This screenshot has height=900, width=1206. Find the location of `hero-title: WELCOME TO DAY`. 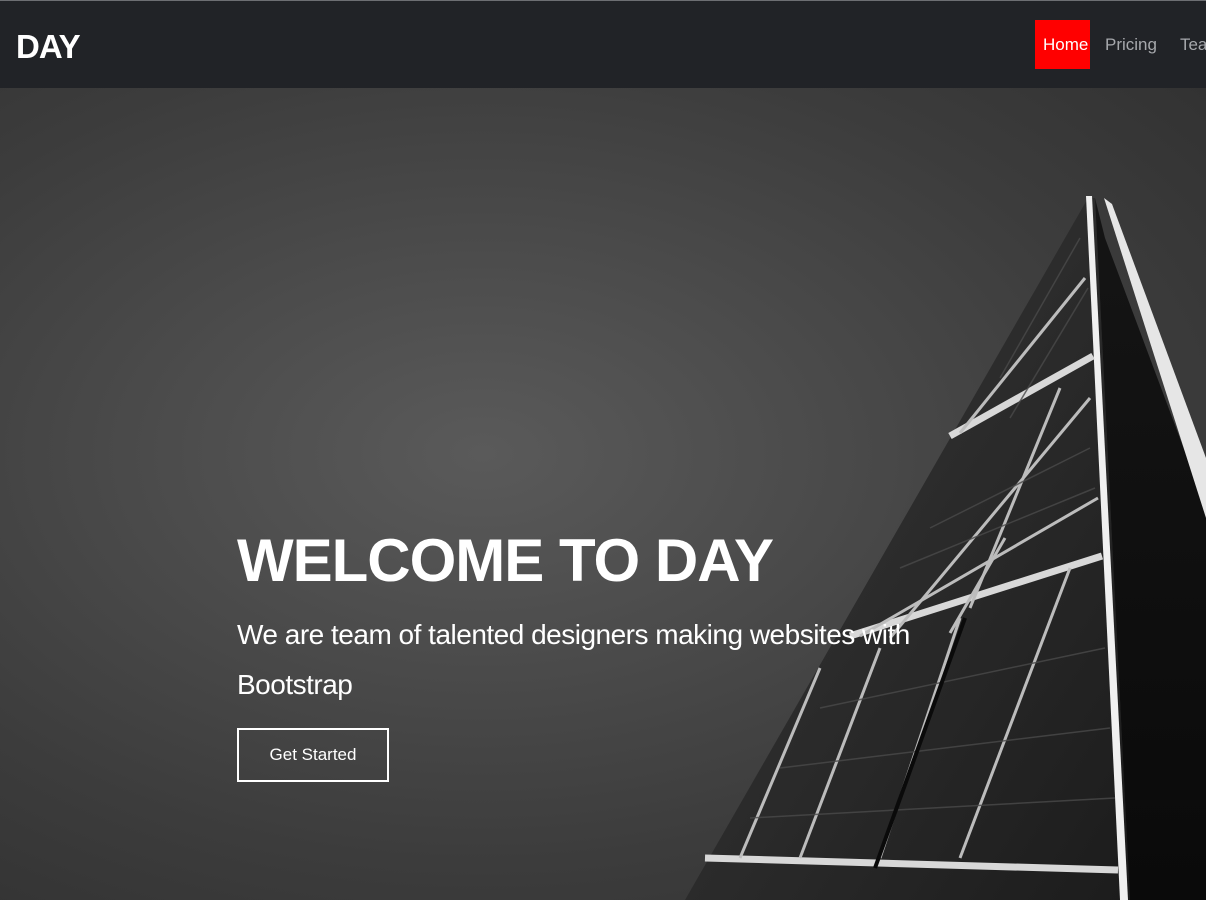

hero-title: WELCOME TO DAY is located at coordinates (505, 560).